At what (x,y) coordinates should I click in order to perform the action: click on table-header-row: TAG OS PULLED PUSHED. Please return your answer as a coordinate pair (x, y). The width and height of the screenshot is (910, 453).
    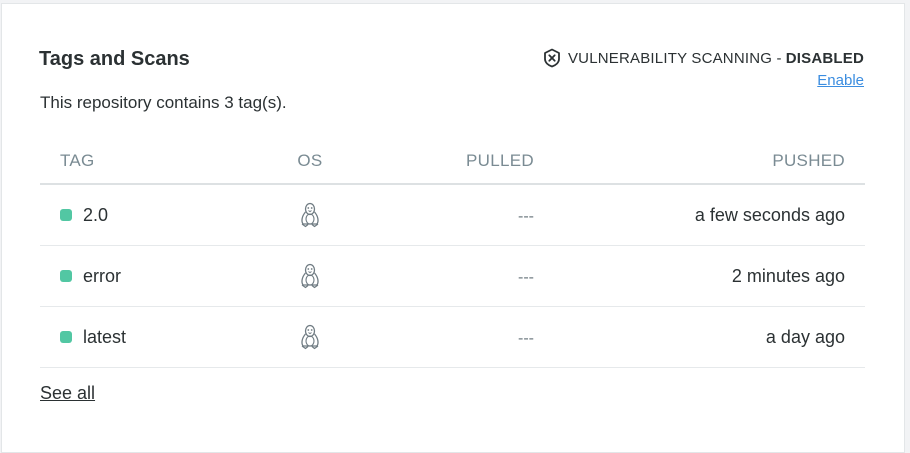
    Looking at the image, I should click on (452, 162).